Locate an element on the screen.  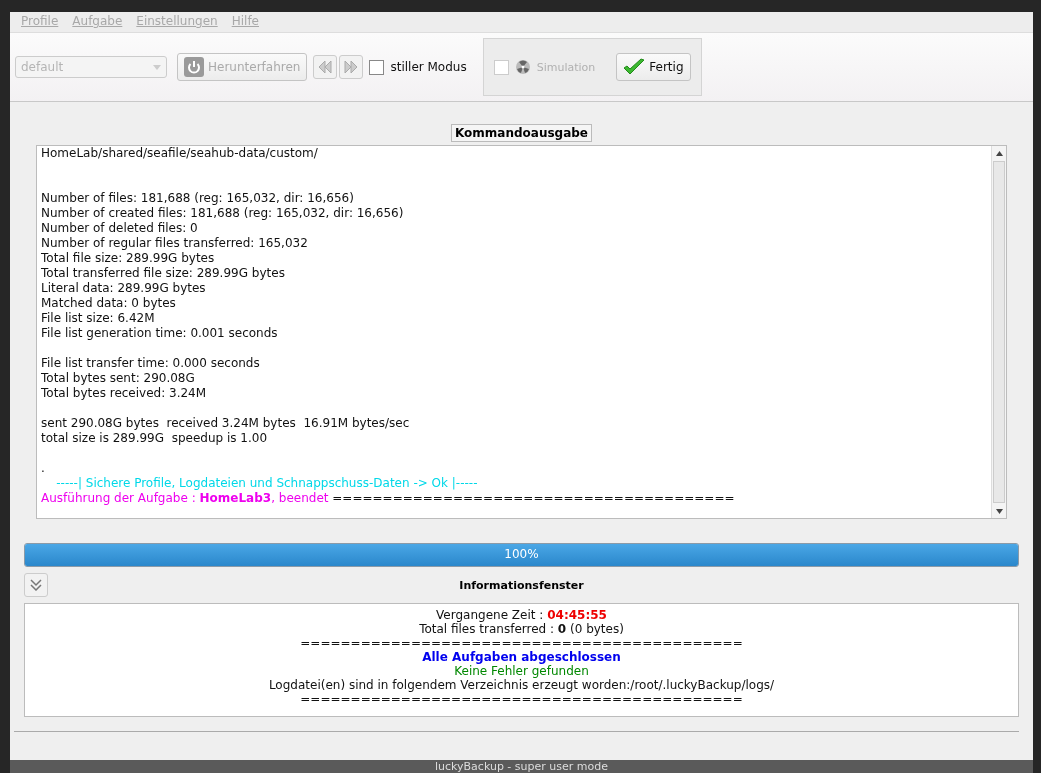
rewind-icon is located at coordinates (325, 67).